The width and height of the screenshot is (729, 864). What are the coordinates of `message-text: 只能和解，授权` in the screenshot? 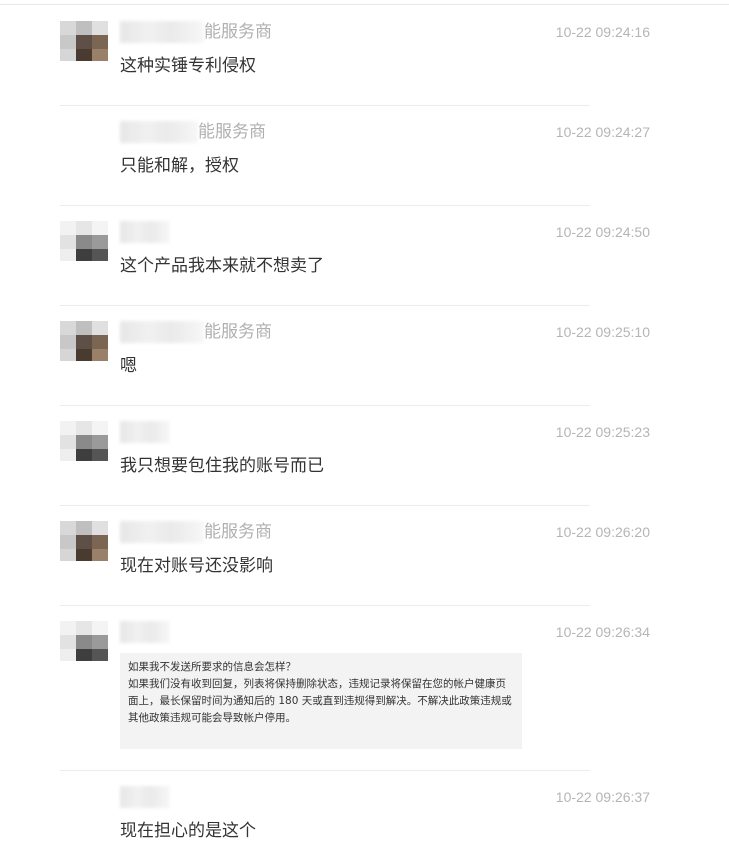 It's located at (179, 166).